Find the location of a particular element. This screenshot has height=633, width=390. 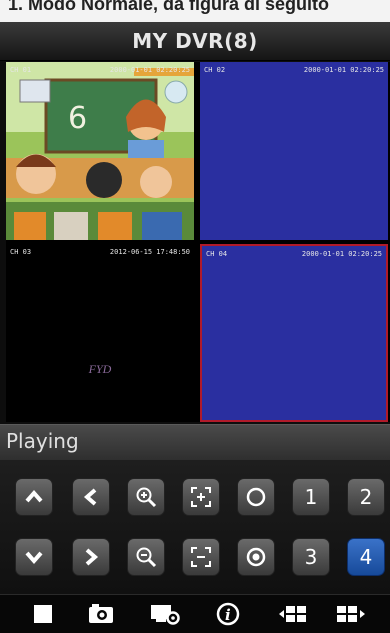

channel-2-button: 2 is located at coordinates (366, 497).